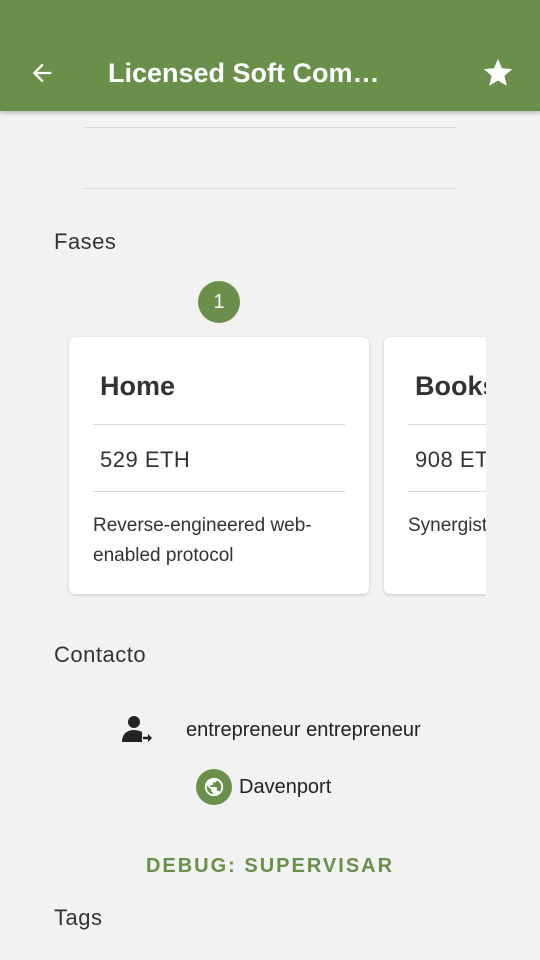 Image resolution: width=540 pixels, height=960 pixels. Describe the element at coordinates (137, 729) in the screenshot. I see `user-arrow-icon` at that location.